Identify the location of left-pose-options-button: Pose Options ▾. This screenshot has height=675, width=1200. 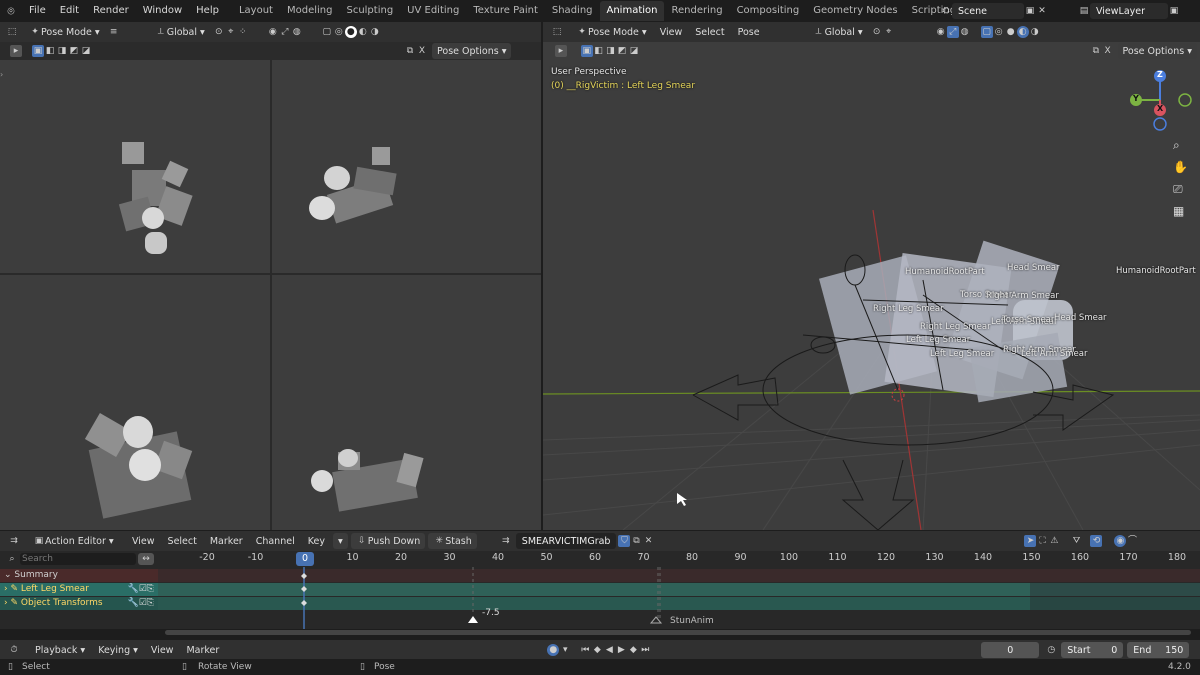
(472, 51).